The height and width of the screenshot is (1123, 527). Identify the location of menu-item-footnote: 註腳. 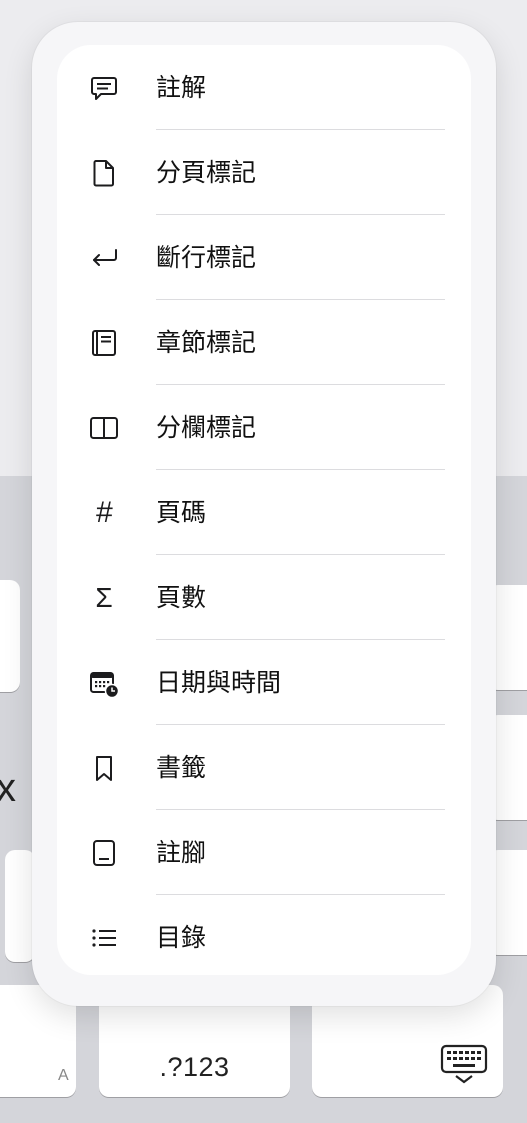
(264, 852).